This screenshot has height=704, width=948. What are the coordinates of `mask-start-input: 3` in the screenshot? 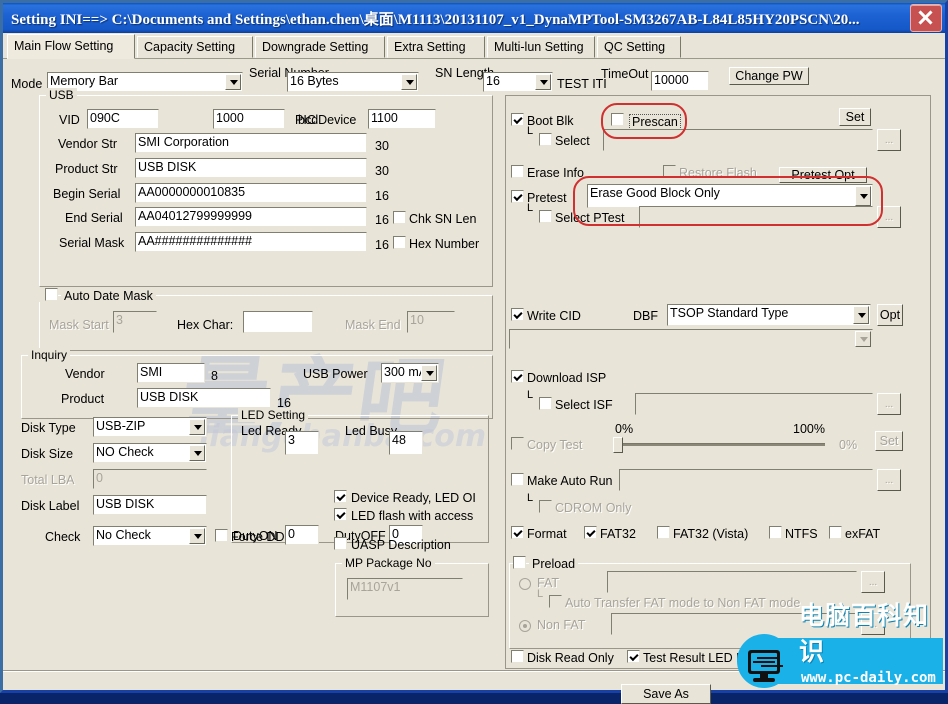 It's located at (135, 322).